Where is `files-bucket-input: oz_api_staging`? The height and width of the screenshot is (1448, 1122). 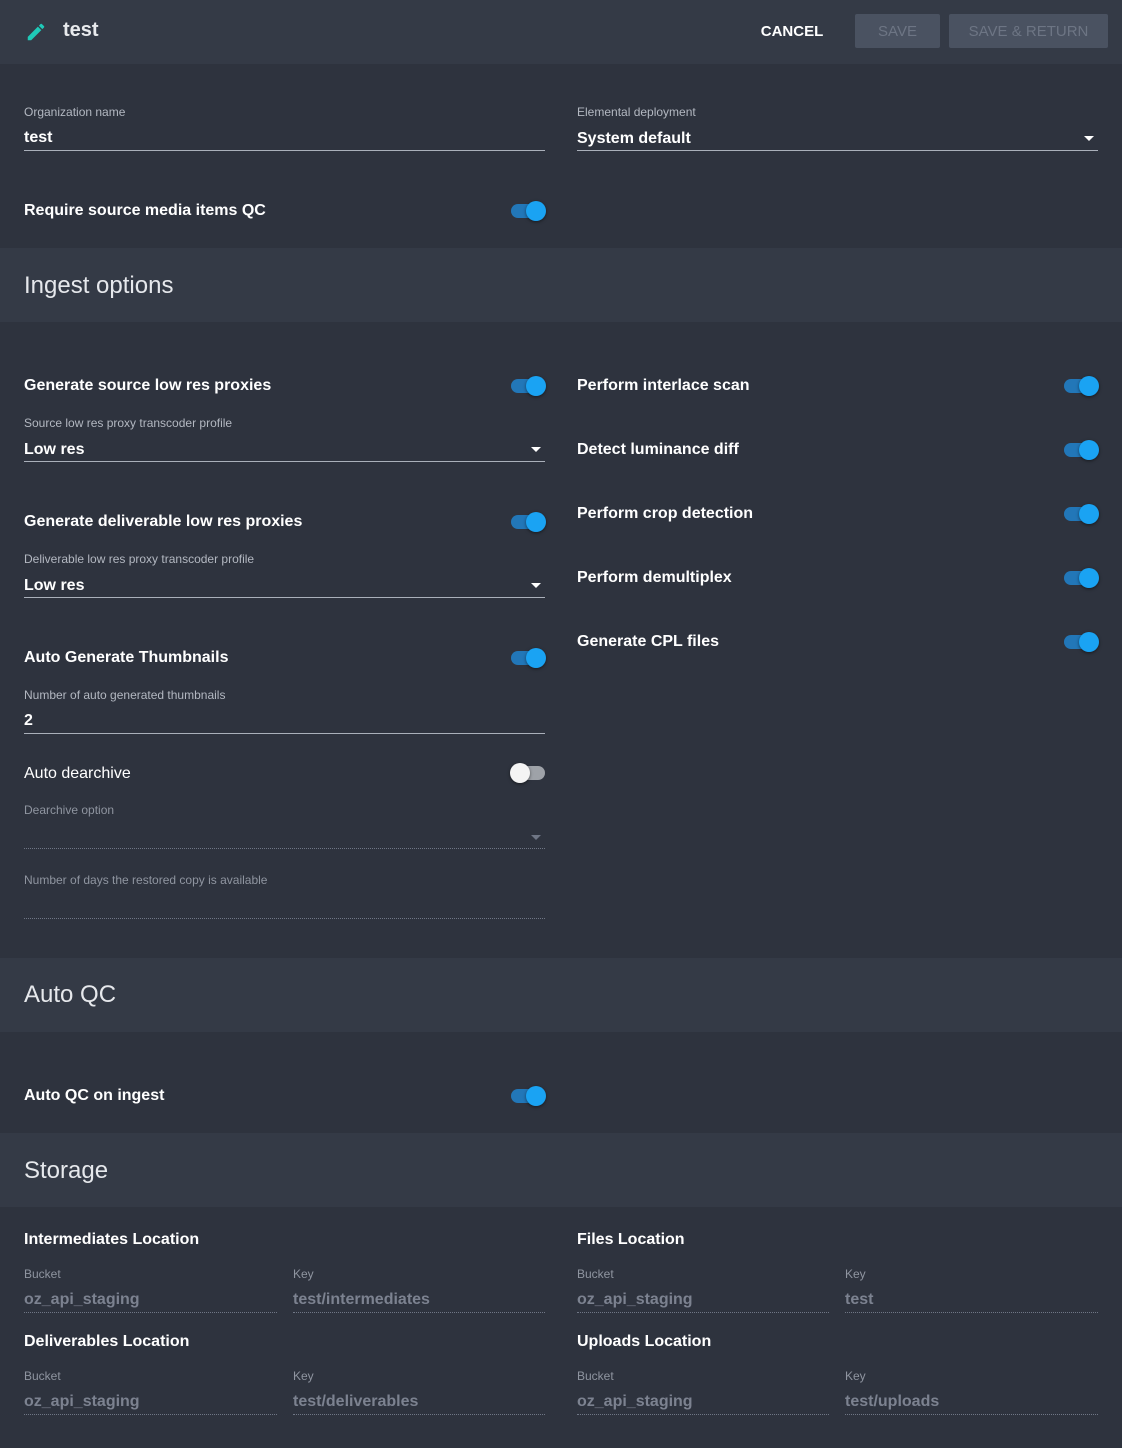
files-bucket-input: oz_api_staging is located at coordinates (635, 1300).